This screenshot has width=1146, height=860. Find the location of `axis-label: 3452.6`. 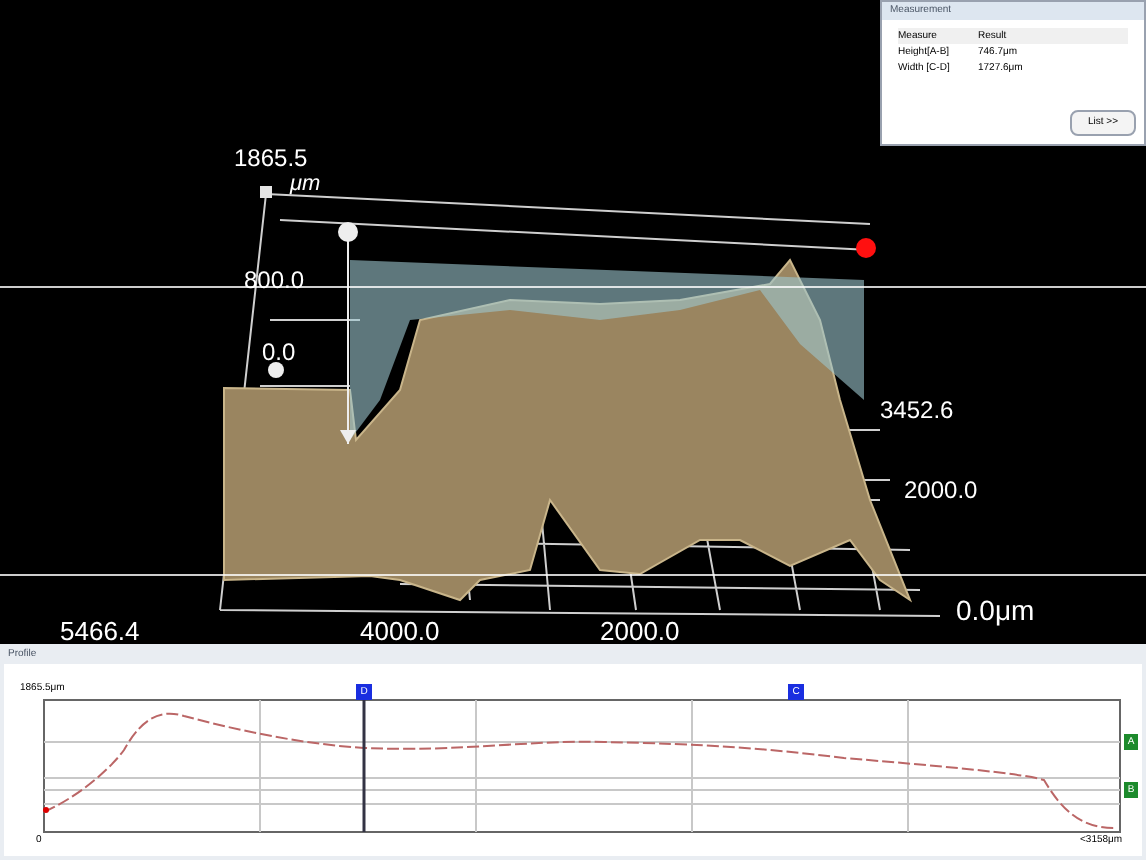

axis-label: 3452.6 is located at coordinates (917, 411).